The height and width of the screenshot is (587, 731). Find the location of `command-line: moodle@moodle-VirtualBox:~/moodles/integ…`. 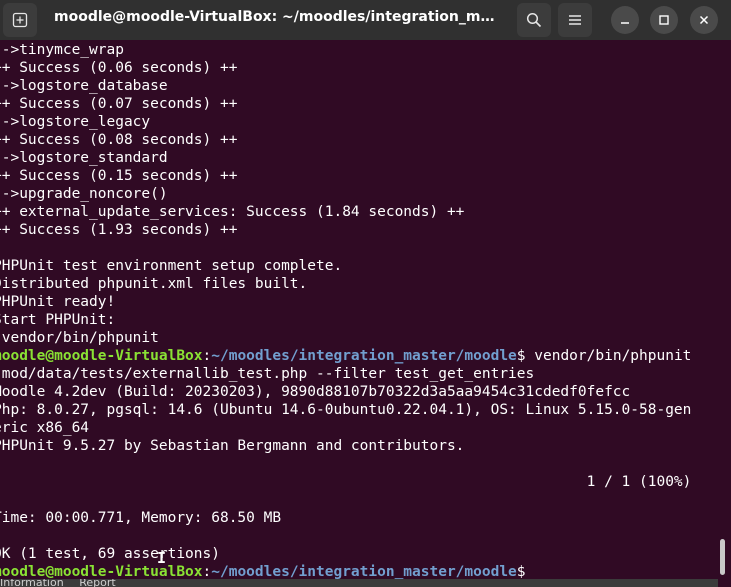

command-line: moodle@moodle-VirtualBox:~/moodles/integ… is located at coordinates (359, 356).